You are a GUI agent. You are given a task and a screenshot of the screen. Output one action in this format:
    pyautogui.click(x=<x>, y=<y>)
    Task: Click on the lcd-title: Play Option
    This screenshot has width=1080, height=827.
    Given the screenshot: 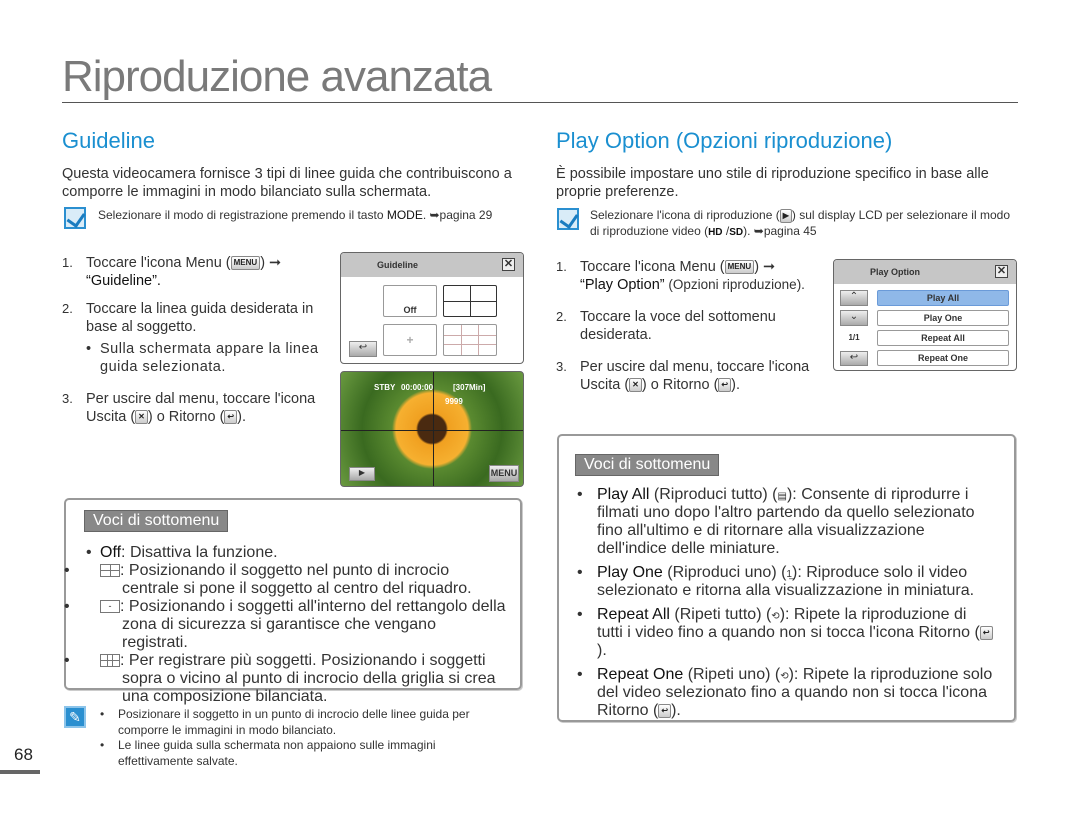 What is the action you would take?
    pyautogui.click(x=895, y=272)
    